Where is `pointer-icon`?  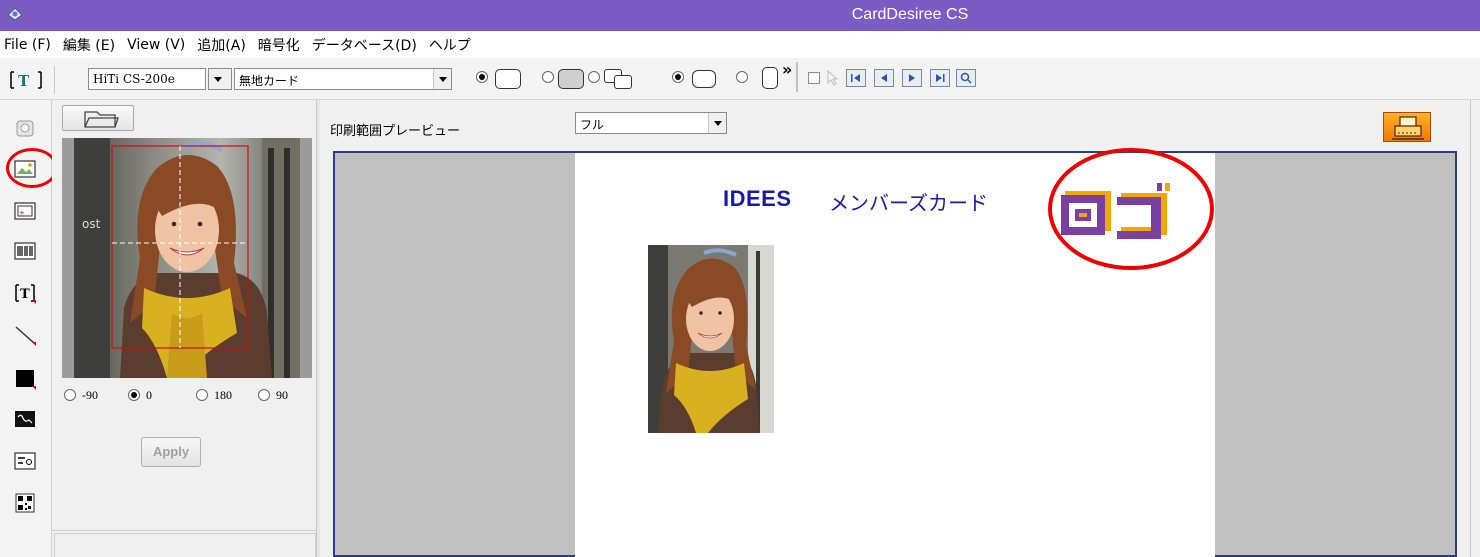 pointer-icon is located at coordinates (833, 77).